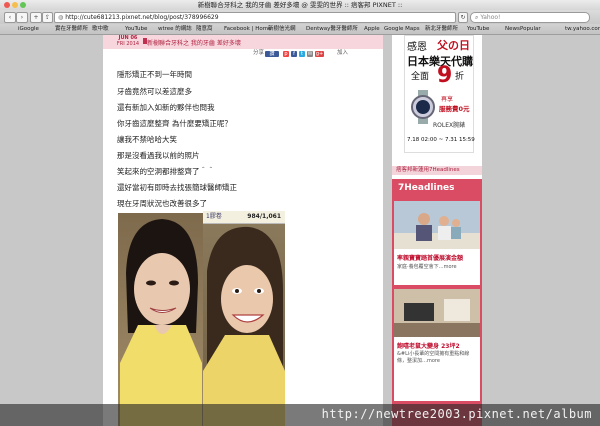 The image size is (600, 426). I want to click on watermark-text: http://newtree2003.pixnet.net/album, so click(456, 414).